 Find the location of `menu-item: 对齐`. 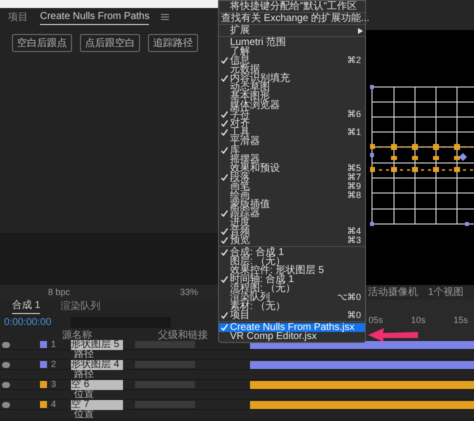

menu-item: 对齐 is located at coordinates (292, 123).